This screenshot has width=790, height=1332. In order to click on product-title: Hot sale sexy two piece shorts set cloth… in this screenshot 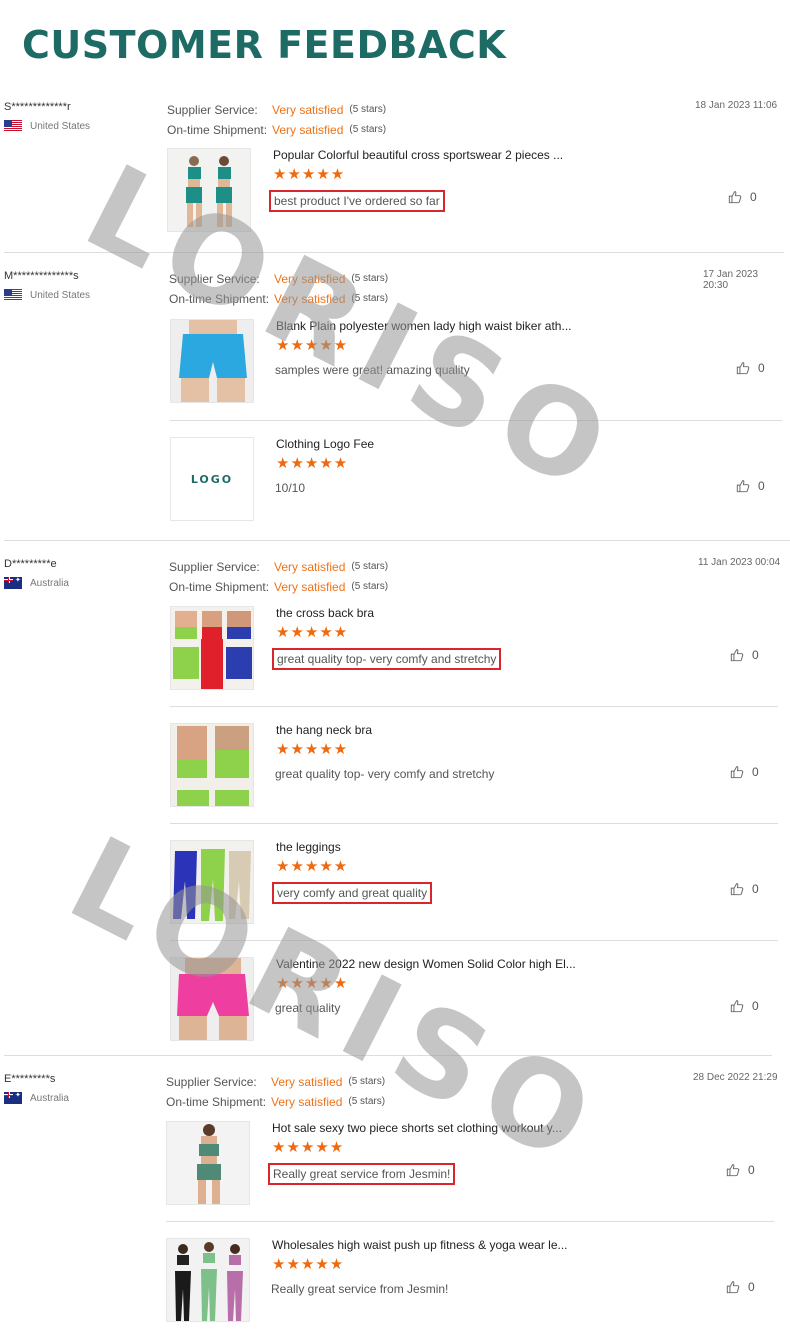, I will do `click(417, 1128)`.